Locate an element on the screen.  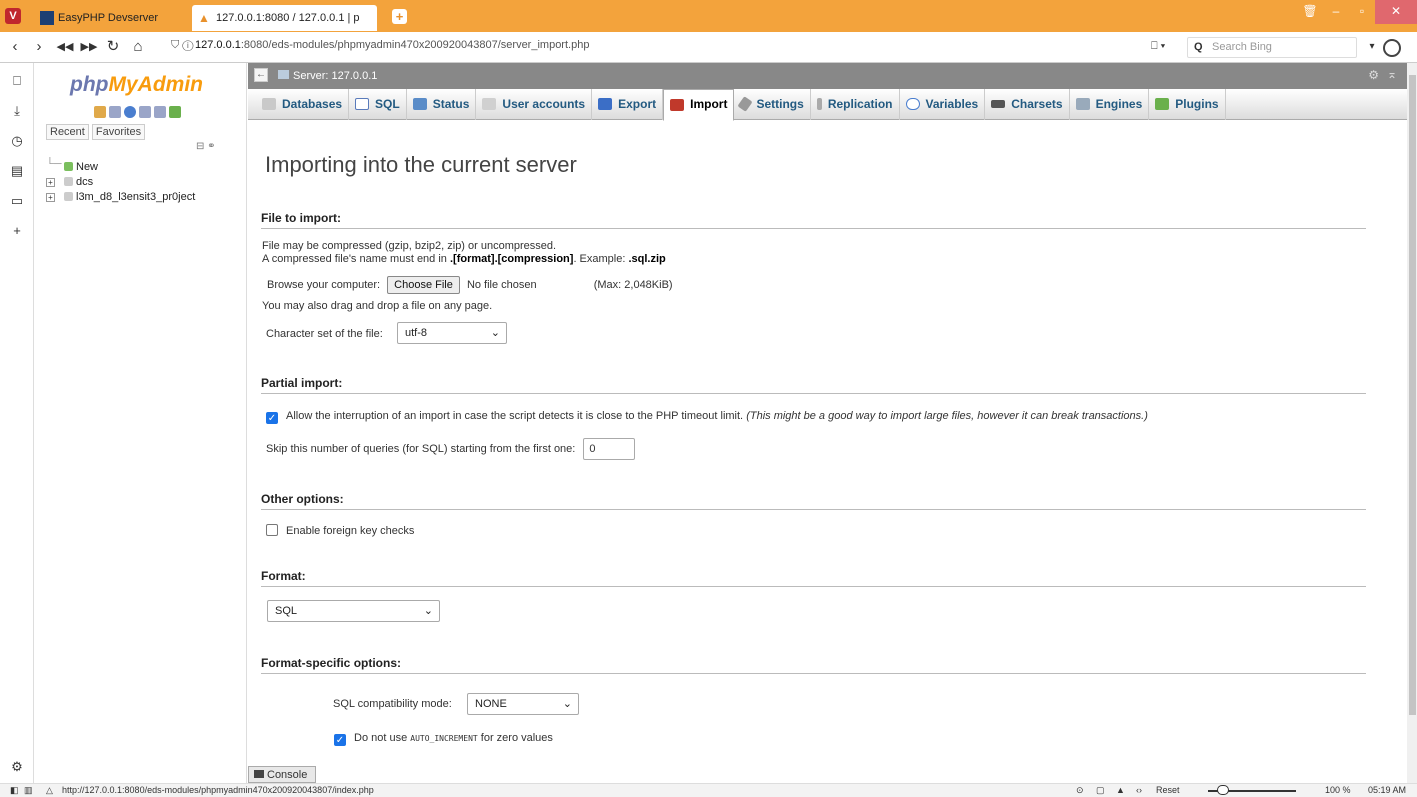
tile-icon: ▢ is located at coordinates (1100, 790).